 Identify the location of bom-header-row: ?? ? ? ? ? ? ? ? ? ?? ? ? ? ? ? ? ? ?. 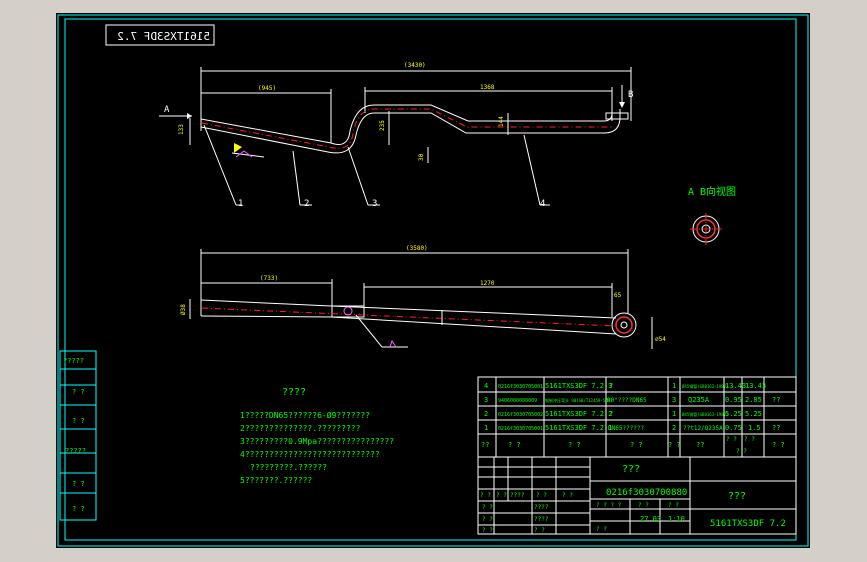
(633, 445).